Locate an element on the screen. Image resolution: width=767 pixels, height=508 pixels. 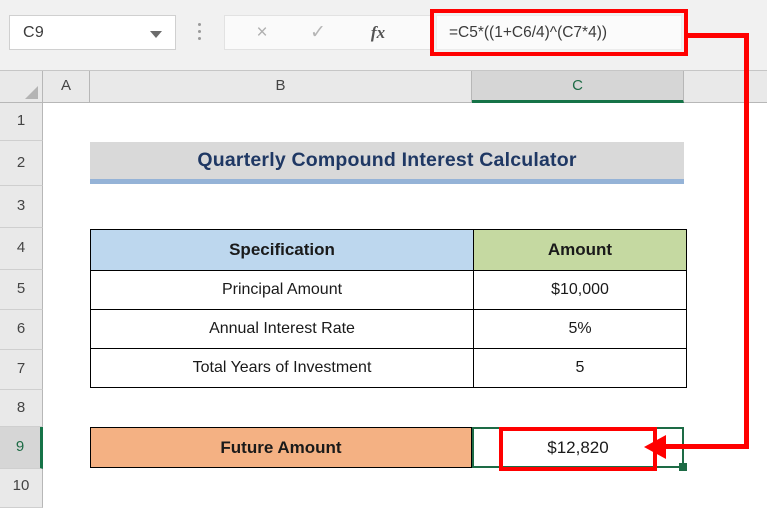
cell-principal-value: $10,000 is located at coordinates (580, 290).